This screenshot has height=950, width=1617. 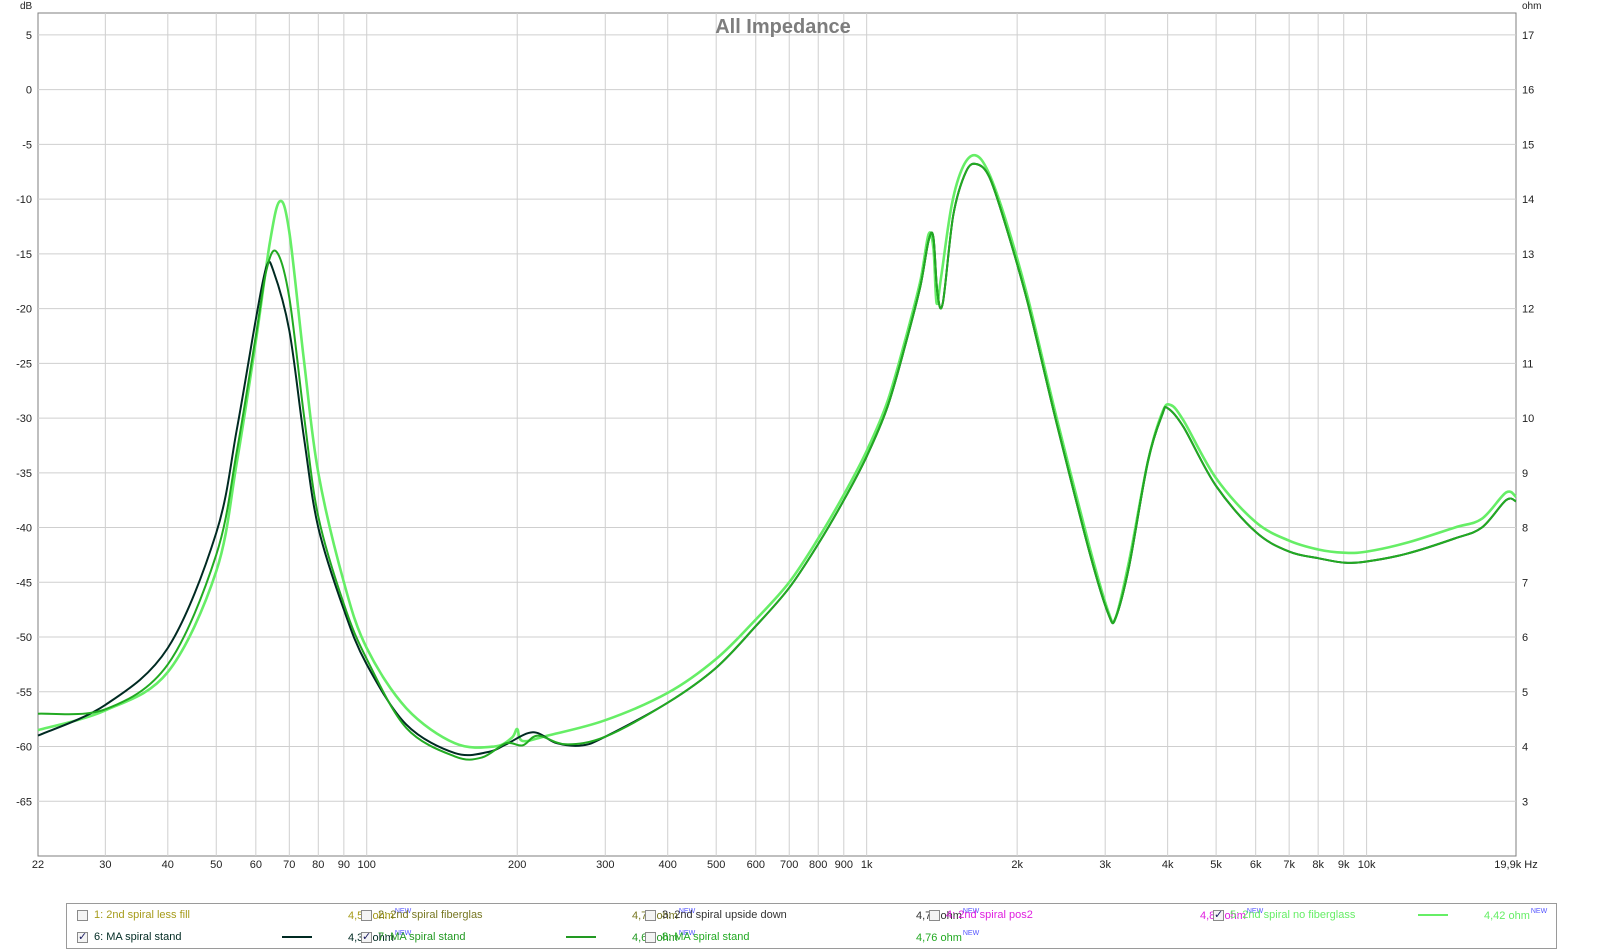 What do you see at coordinates (1531, 6) in the screenshot?
I see `y-right-unit: ohm` at bounding box center [1531, 6].